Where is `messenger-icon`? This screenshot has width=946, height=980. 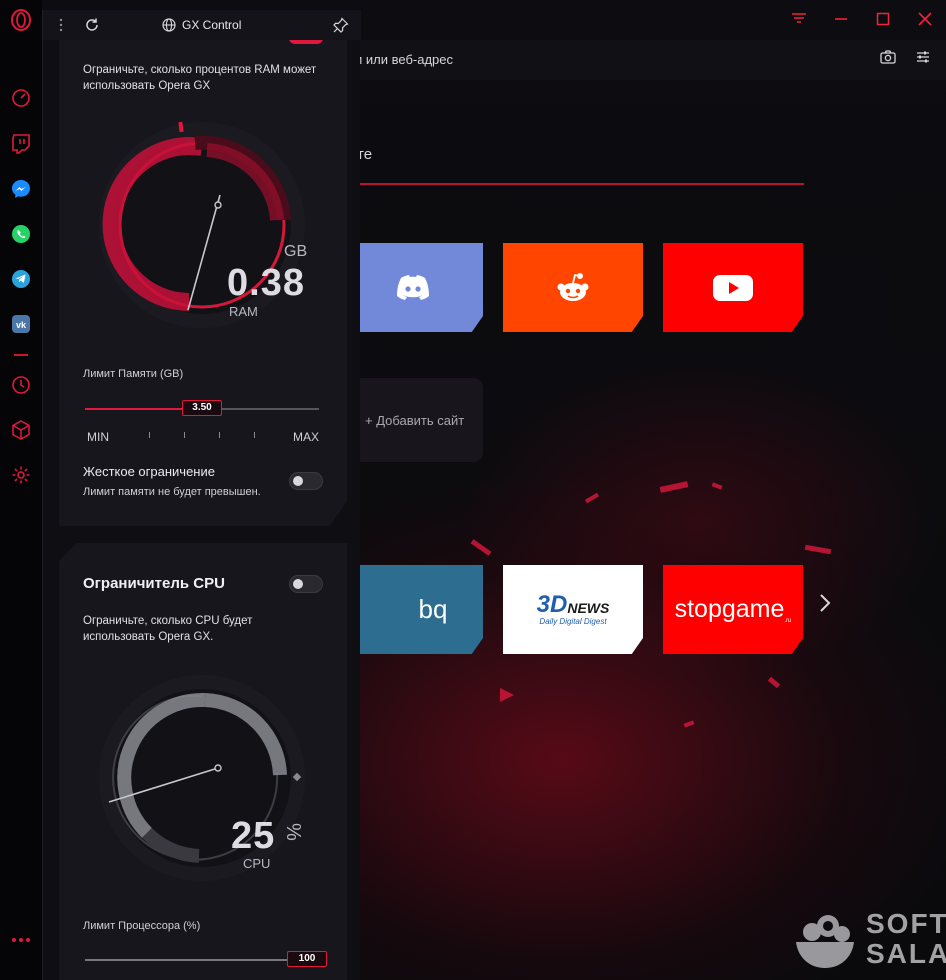
messenger-icon is located at coordinates (21, 189).